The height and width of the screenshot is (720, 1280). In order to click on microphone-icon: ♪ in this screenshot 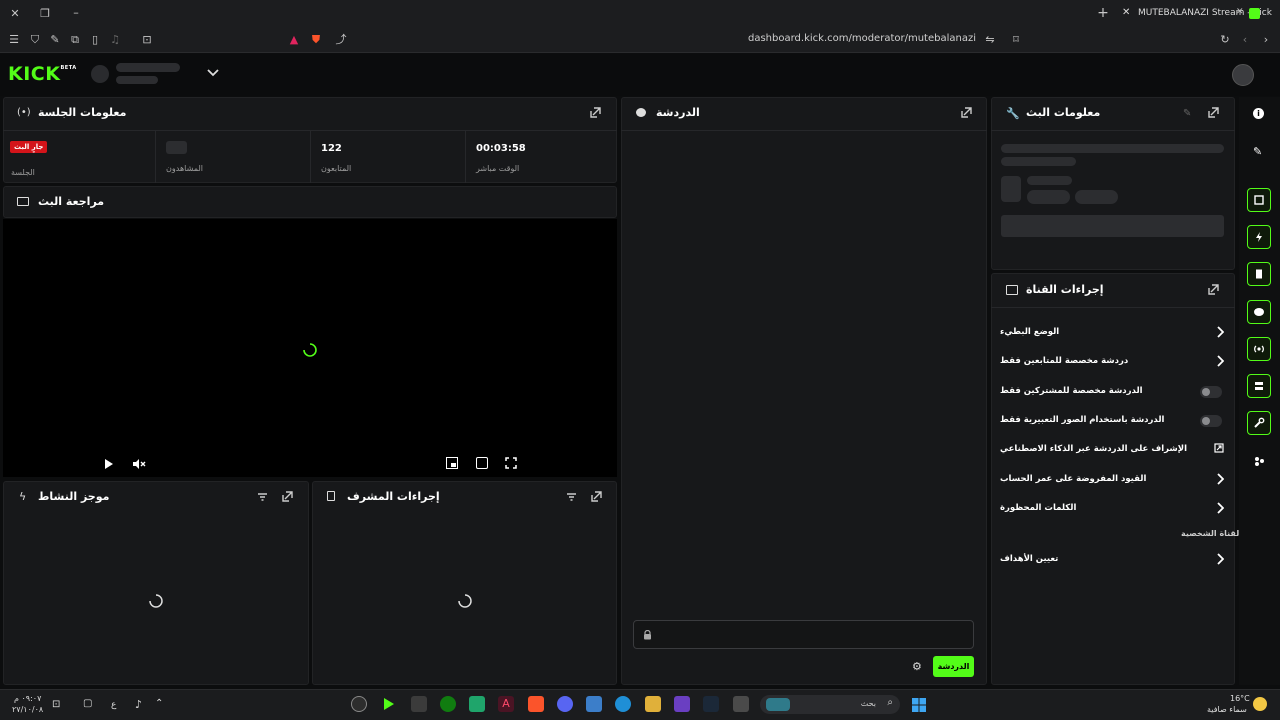, I will do `click(138, 704)`.